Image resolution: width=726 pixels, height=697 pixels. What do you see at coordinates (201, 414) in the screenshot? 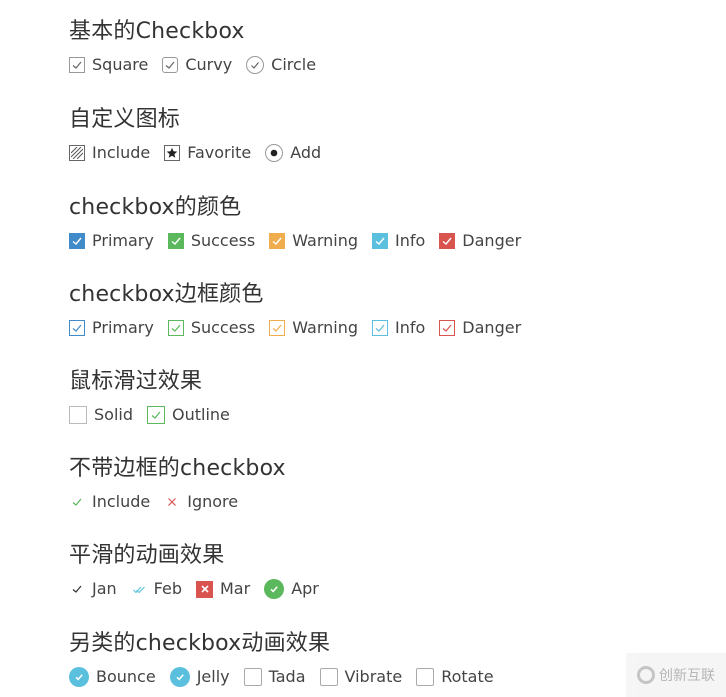
I see `checkbox-label: Outline` at bounding box center [201, 414].